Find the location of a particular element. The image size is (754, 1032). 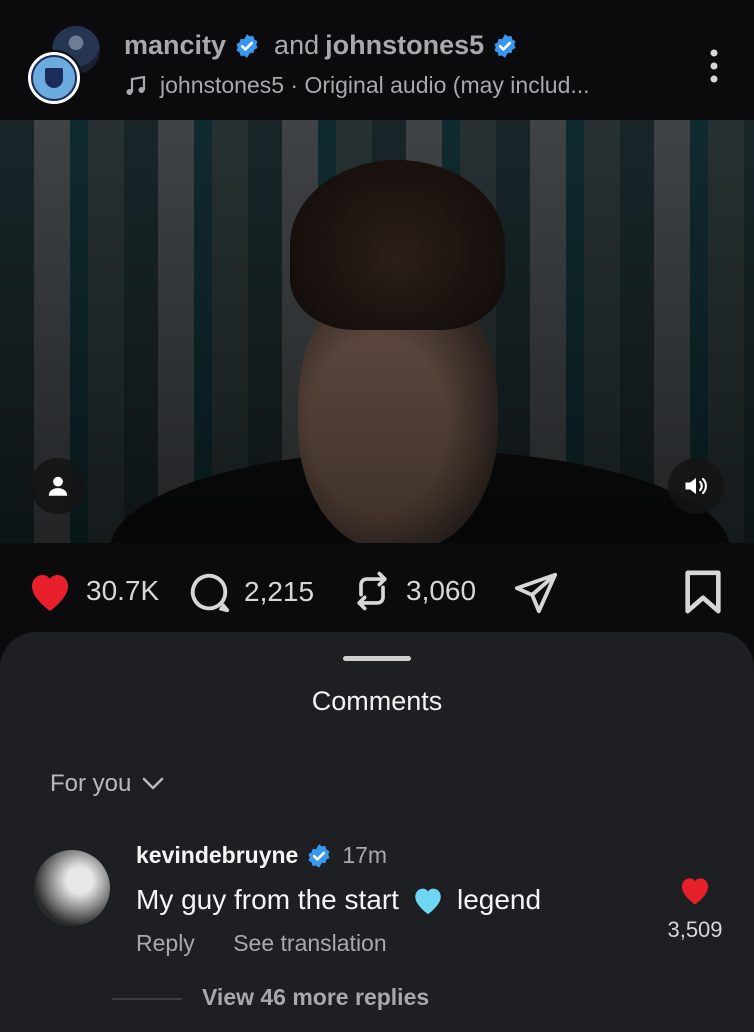

commenter-username: kevindebruyne is located at coordinates (217, 855).